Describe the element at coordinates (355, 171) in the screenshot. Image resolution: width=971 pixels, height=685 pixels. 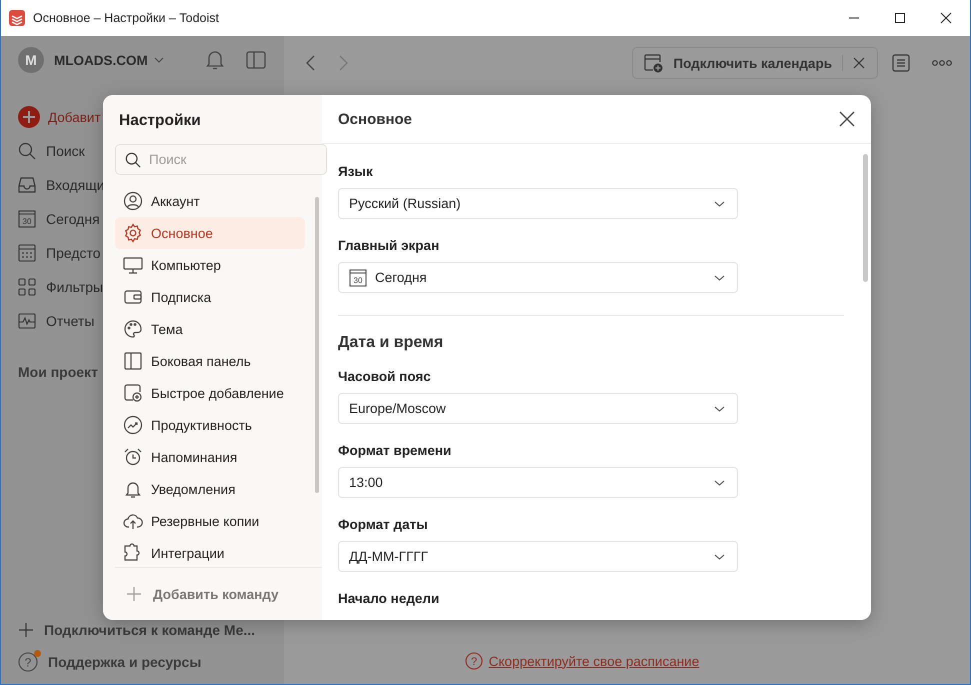
I see `field-label: Язык` at that location.